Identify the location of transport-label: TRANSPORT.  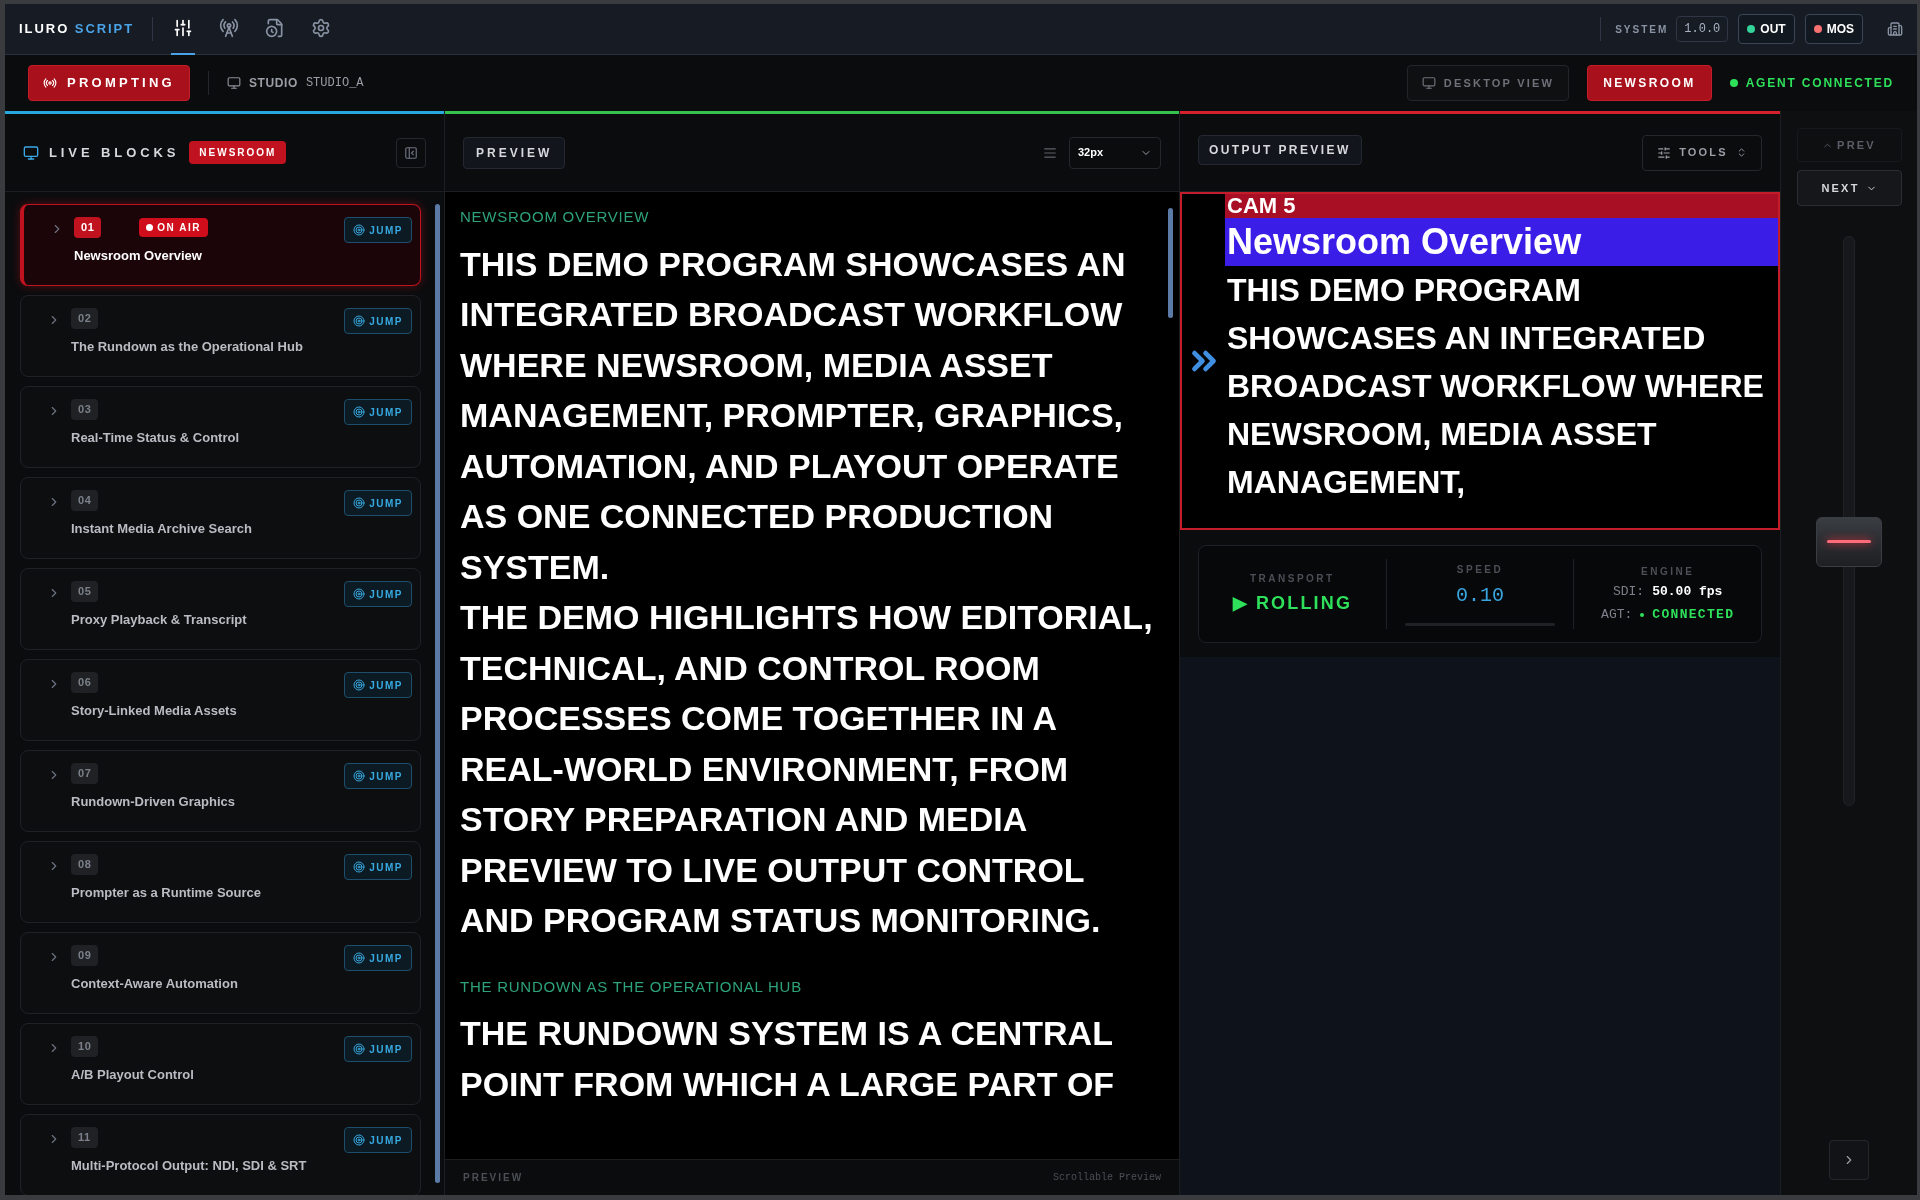
(1292, 579).